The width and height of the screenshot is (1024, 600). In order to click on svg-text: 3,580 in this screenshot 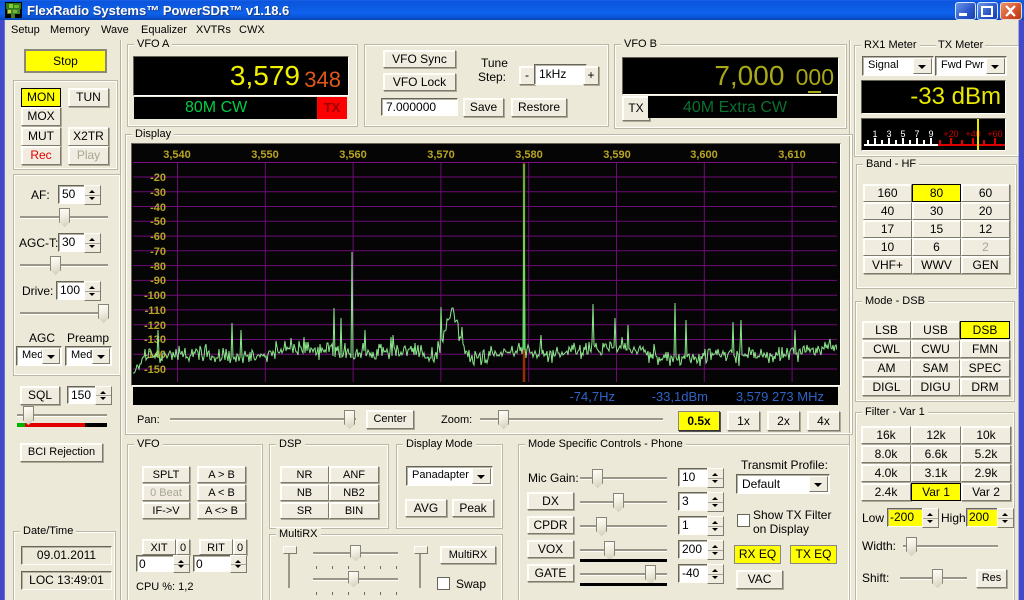, I will do `click(529, 155)`.